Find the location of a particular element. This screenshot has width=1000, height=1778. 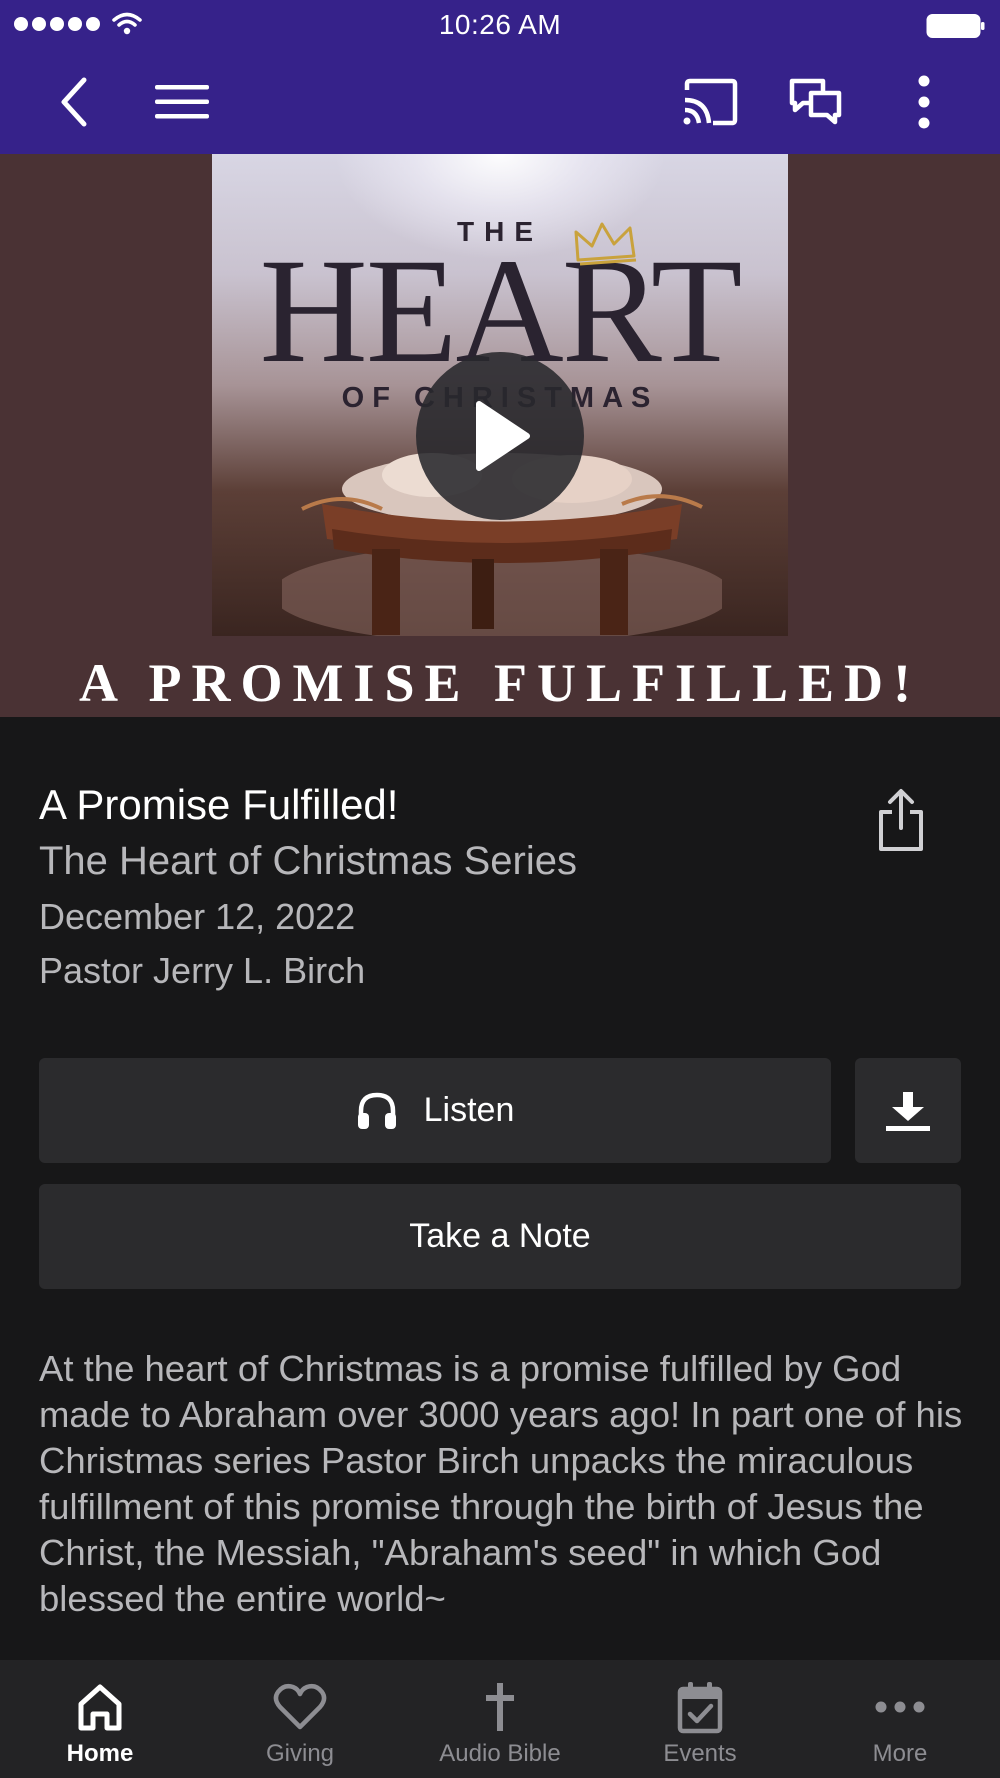

more-options-button is located at coordinates (924, 102).